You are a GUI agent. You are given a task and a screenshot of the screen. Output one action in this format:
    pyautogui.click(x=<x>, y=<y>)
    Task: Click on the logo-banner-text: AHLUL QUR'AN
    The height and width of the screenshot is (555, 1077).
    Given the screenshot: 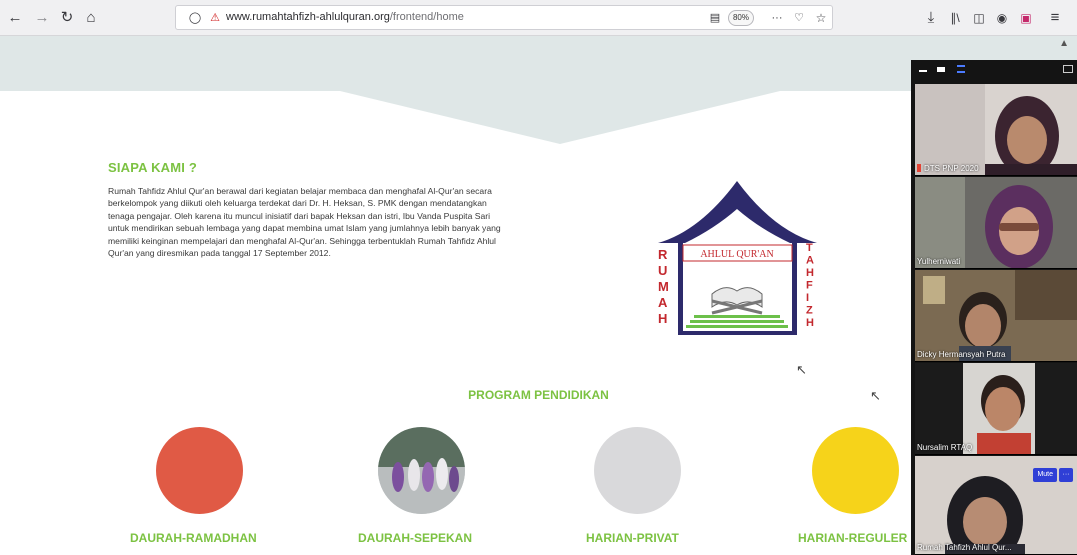 What is the action you would take?
    pyautogui.click(x=736, y=254)
    